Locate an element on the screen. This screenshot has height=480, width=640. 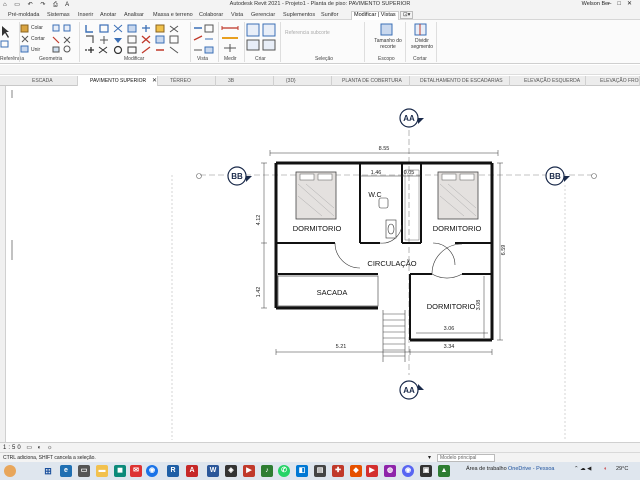
options-bar is located at coordinates (320, 70).